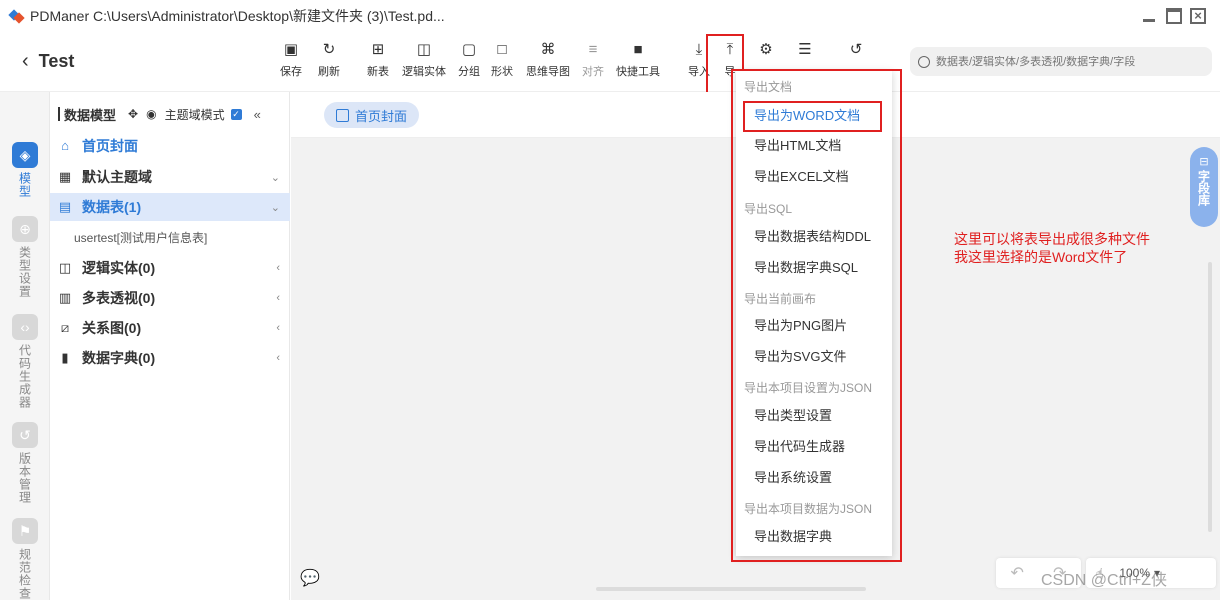 Image resolution: width=1220 pixels, height=600 pixels. I want to click on tree-leaf-usertest: usertest[测试用户信息表], so click(140, 237).